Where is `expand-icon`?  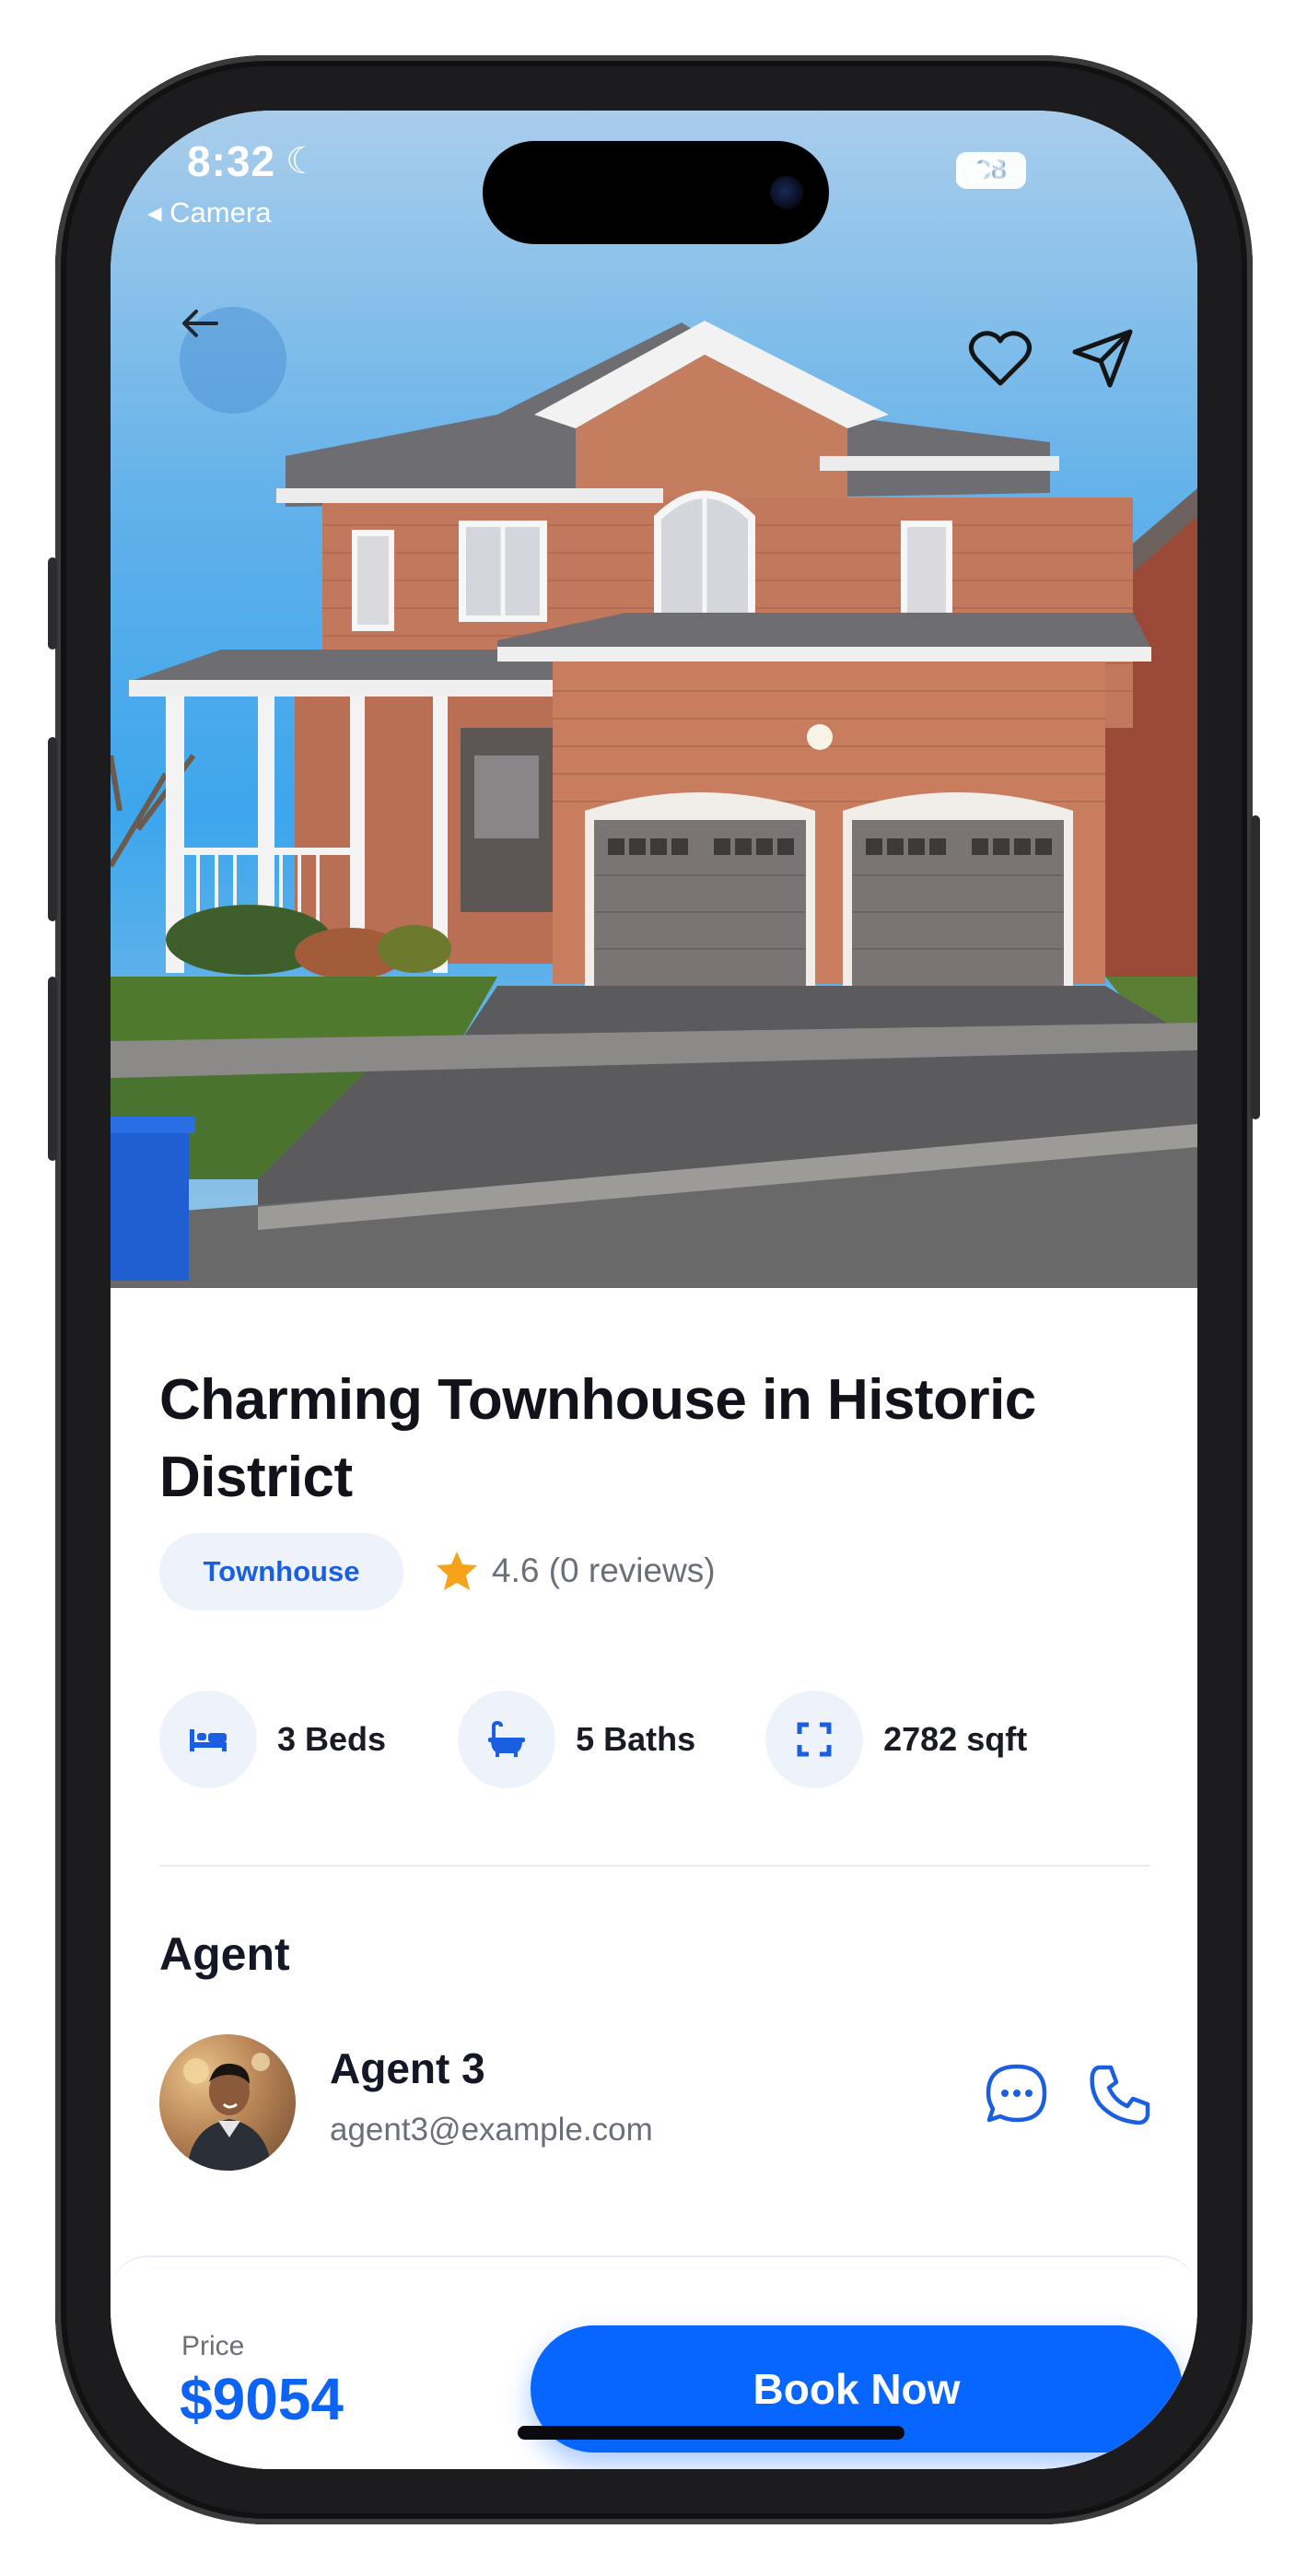 expand-icon is located at coordinates (814, 1739).